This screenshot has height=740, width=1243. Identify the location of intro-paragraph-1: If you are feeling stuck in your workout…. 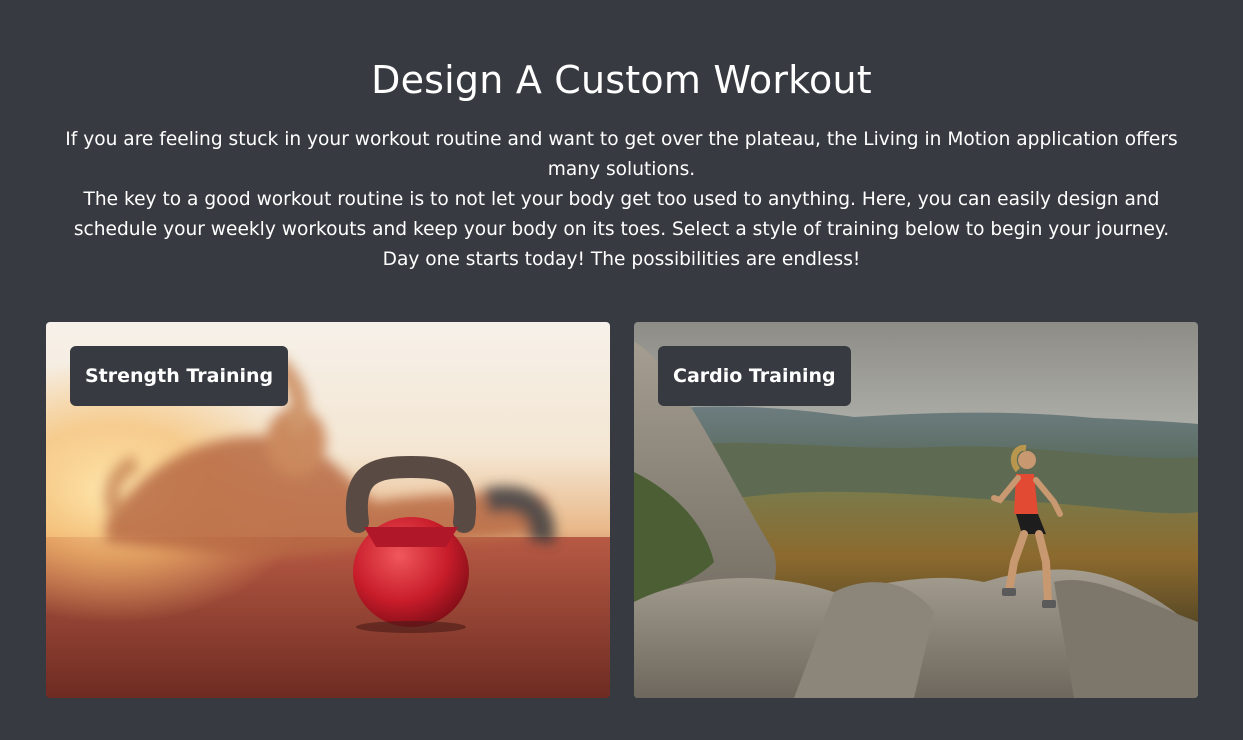
(621, 154).